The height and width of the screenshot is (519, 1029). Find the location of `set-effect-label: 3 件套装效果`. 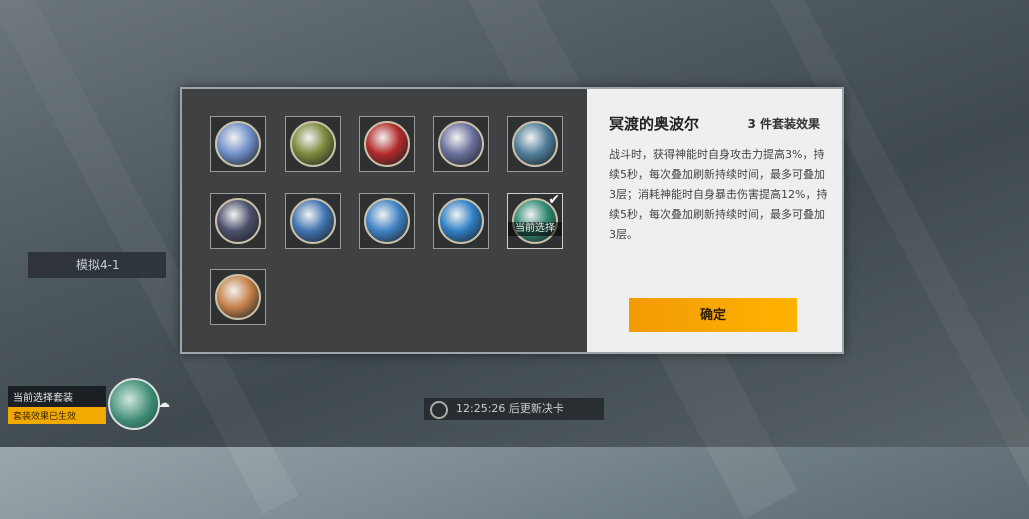

set-effect-label: 3 件套装效果 is located at coordinates (783, 124).